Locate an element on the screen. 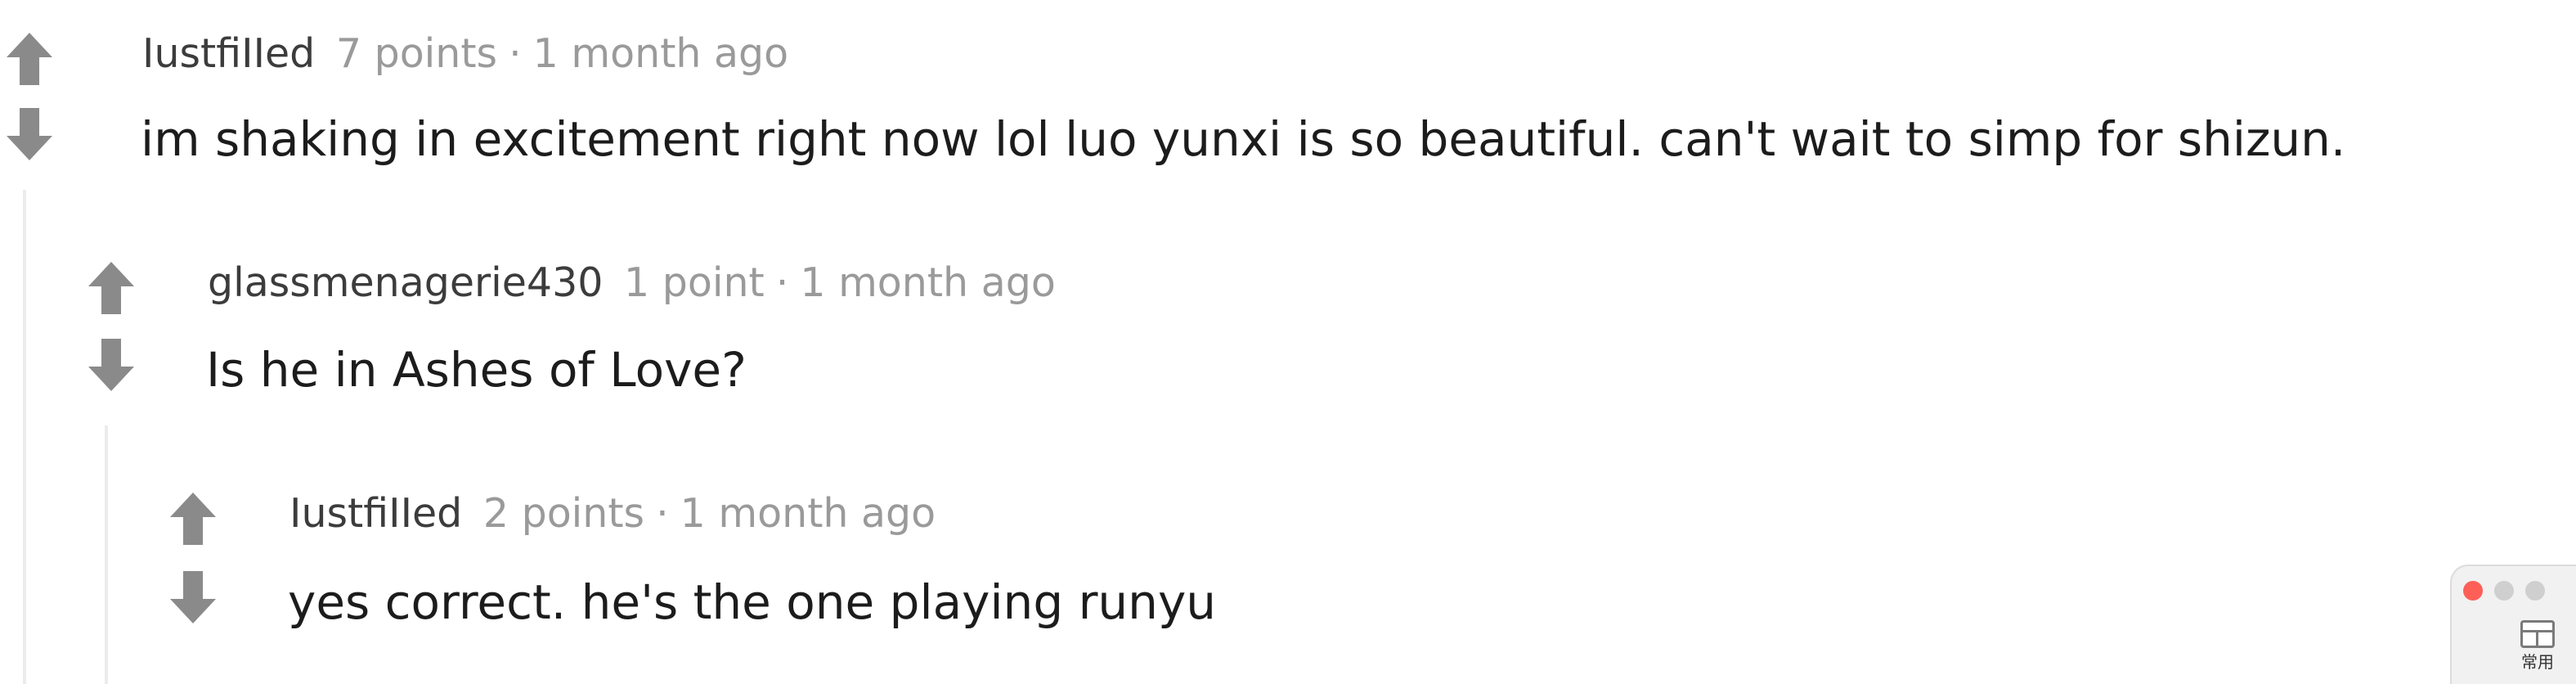  comment-points: 1 point is located at coordinates (695, 283).